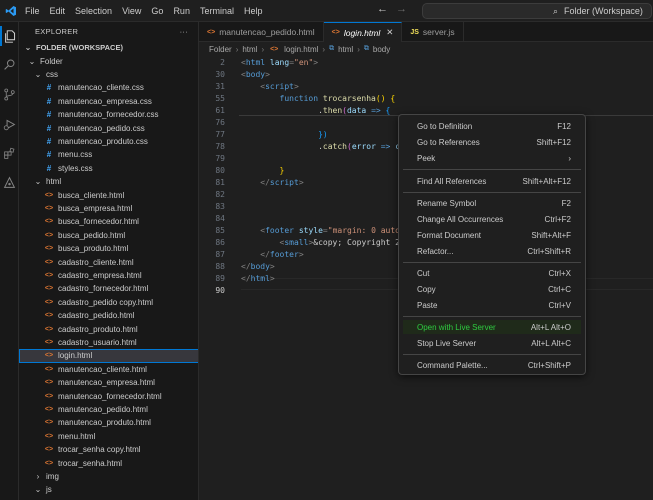 The height and width of the screenshot is (500, 653). What do you see at coordinates (108, 449) in the screenshot?
I see `file-item: <> trocar_senha copy.html` at bounding box center [108, 449].